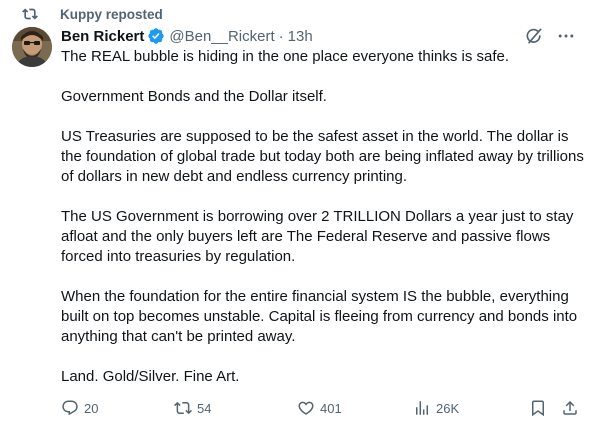 This screenshot has height=430, width=594. I want to click on reply-icon, so click(70, 408).